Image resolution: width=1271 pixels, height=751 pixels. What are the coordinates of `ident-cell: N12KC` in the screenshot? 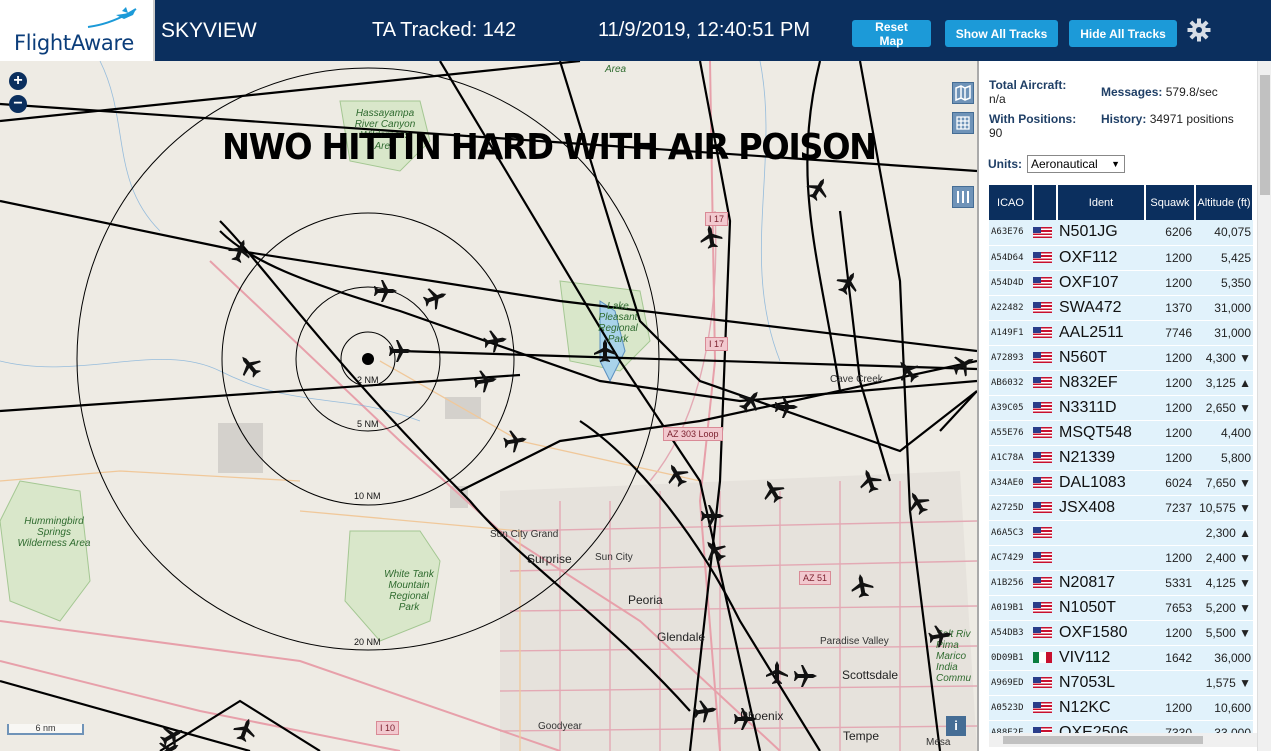 It's located at (1101, 708).